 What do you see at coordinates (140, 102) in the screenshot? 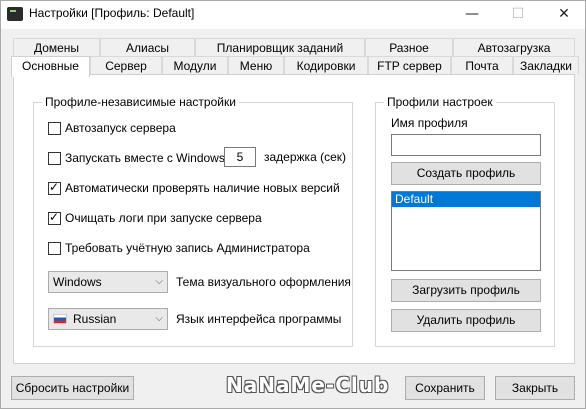
I see `group-title: Профиле-независимые настройки` at bounding box center [140, 102].